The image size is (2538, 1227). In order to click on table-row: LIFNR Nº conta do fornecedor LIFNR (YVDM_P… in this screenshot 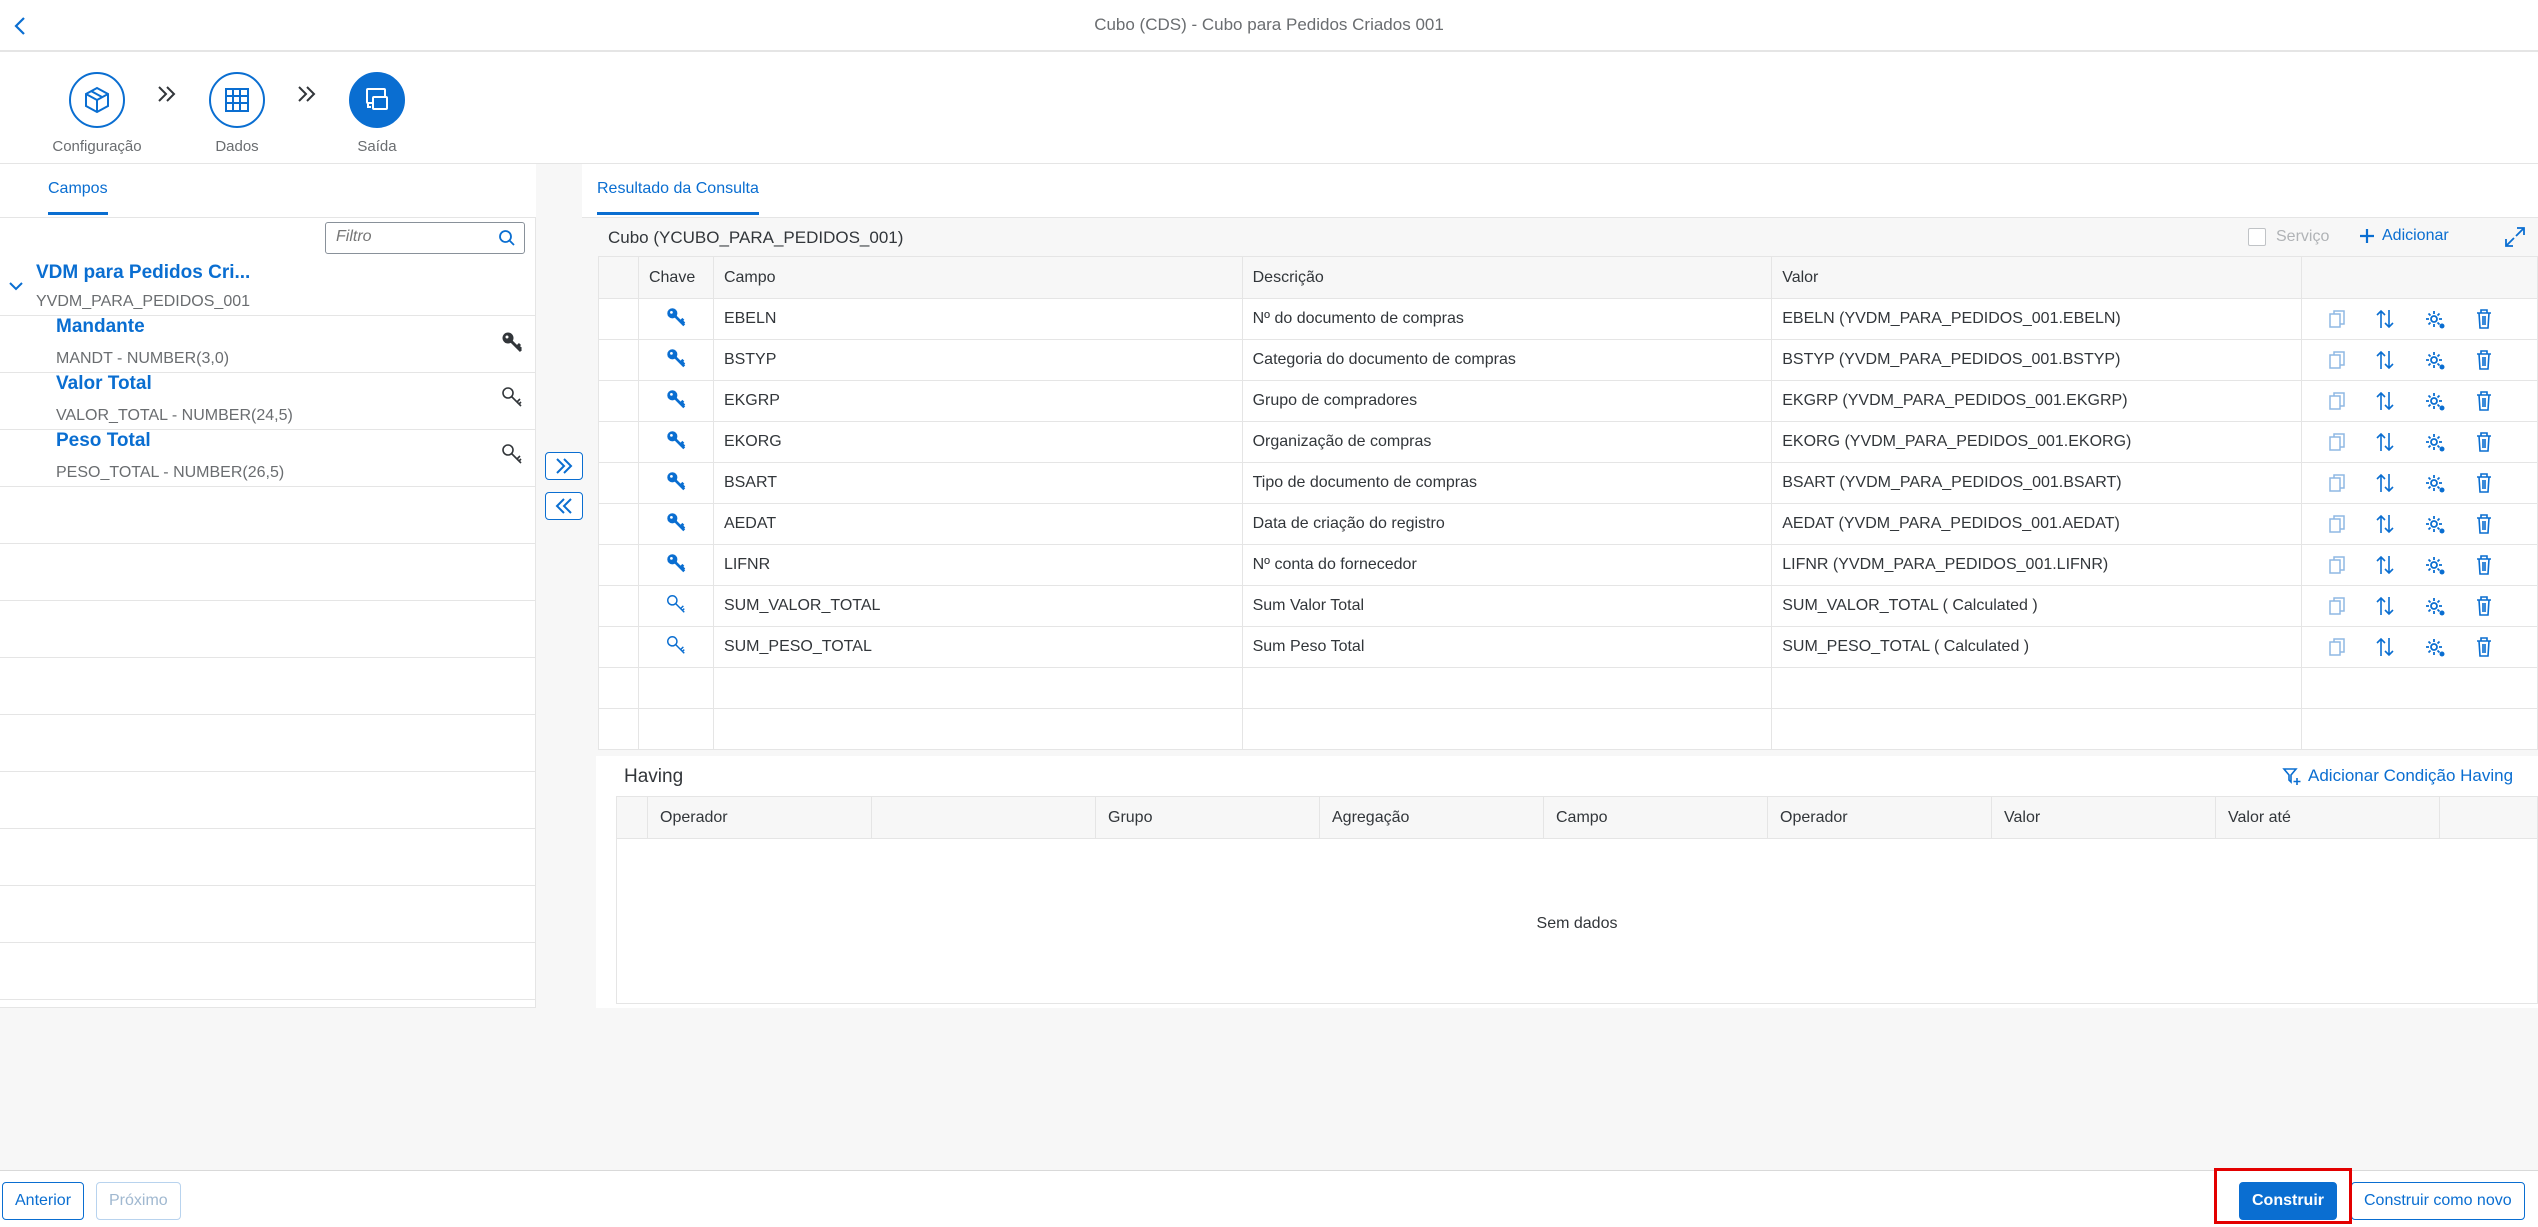, I will do `click(1568, 565)`.